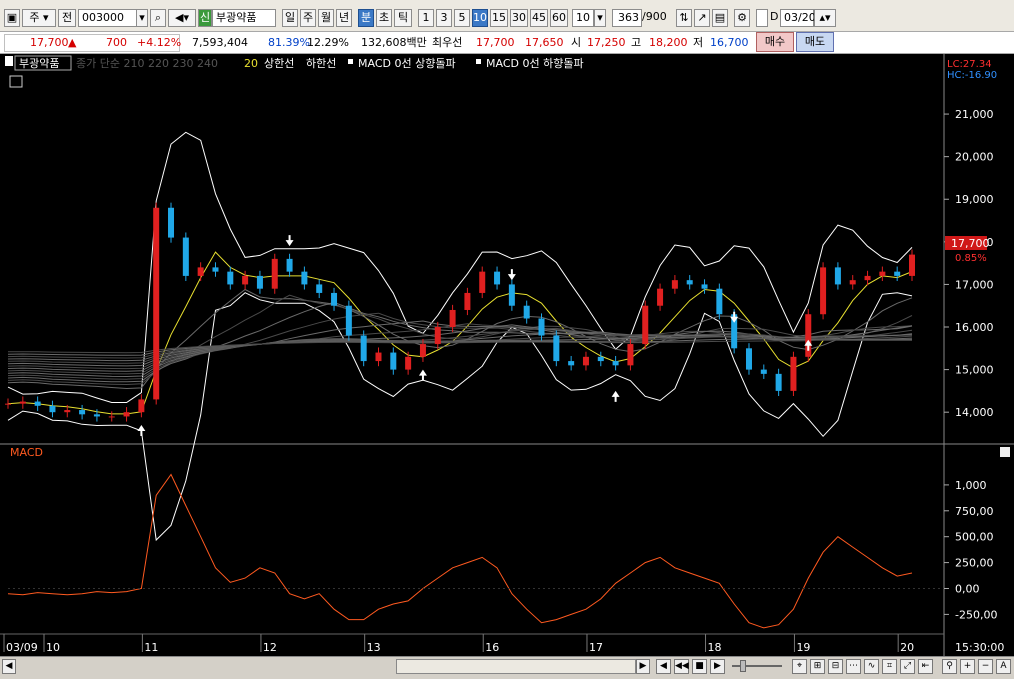 The image size is (1014, 679). I want to click on legend-up-marker, so click(350, 61).